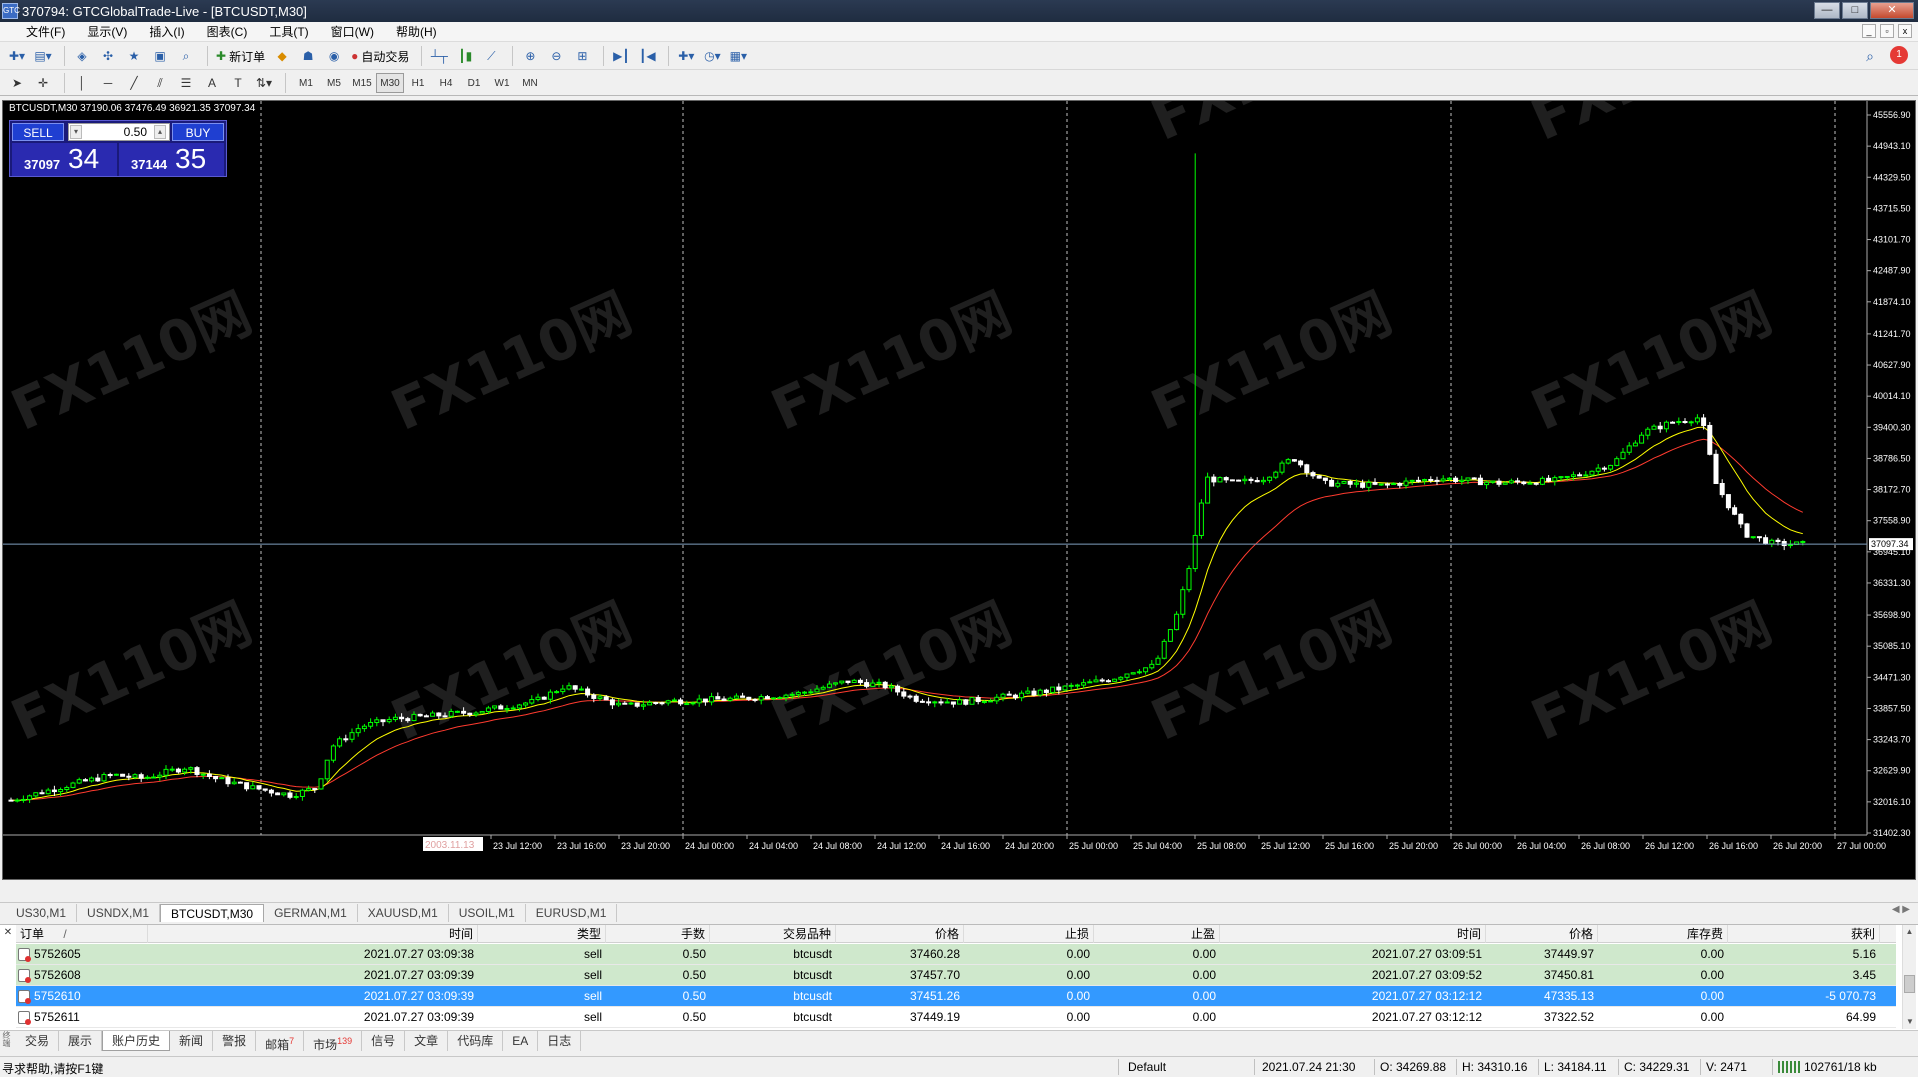  Describe the element at coordinates (82, 56) in the screenshot. I see `market-watch-icon: ◈` at that location.